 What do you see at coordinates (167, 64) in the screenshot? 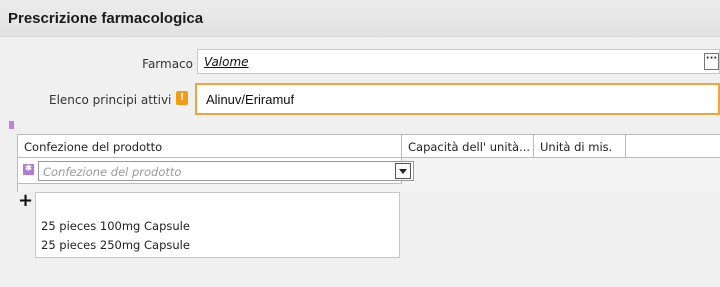
I see `farmaco-label: Farmaco` at bounding box center [167, 64].